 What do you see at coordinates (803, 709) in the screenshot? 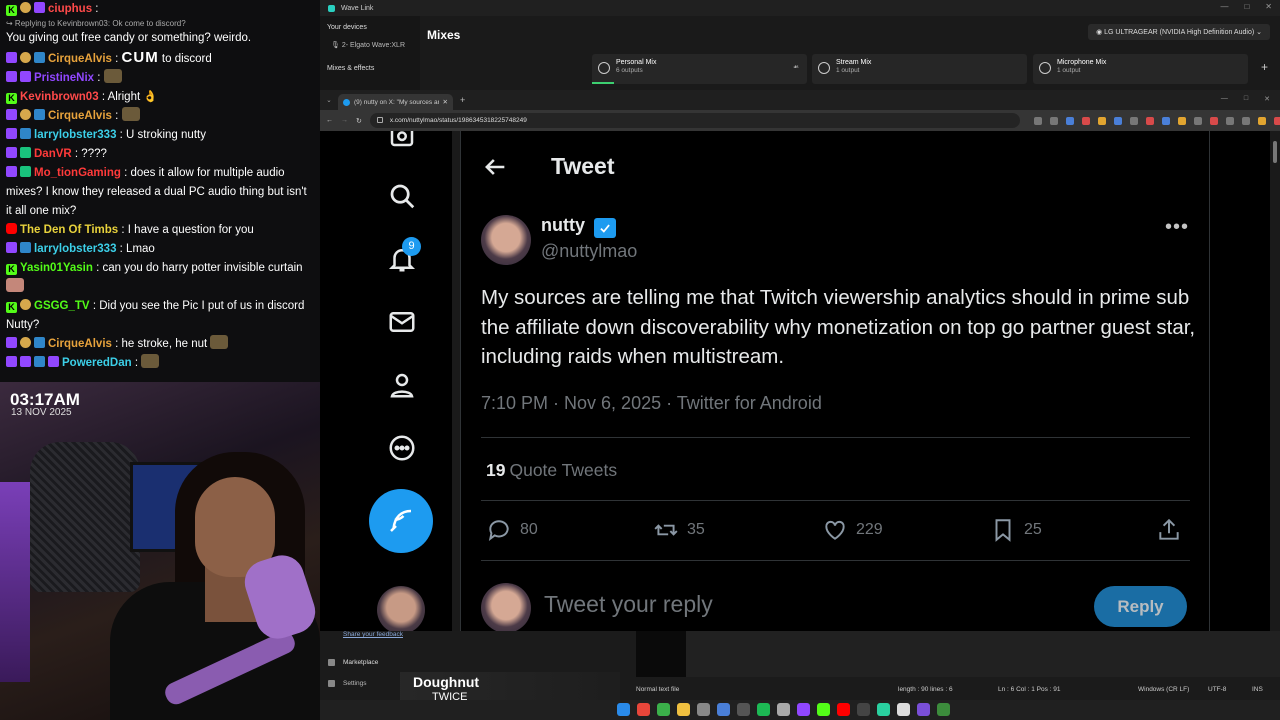
I see `twitch-icon` at bounding box center [803, 709].